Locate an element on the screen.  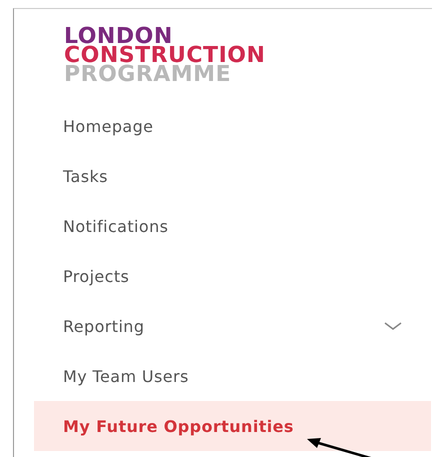
sidebar-item: Tasks is located at coordinates (233, 176).